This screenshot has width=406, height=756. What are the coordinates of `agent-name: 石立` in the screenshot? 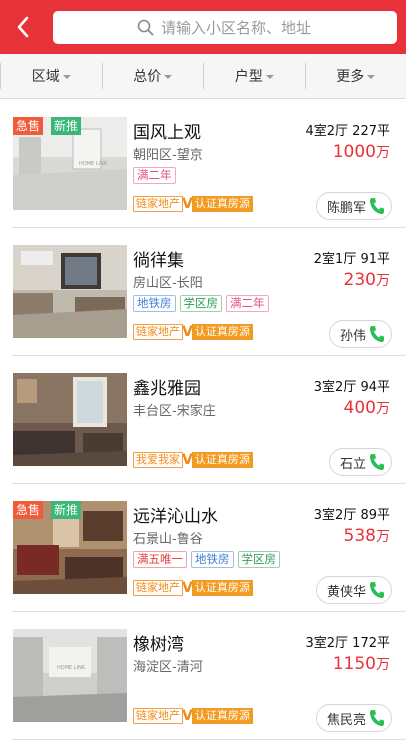 It's located at (352, 464).